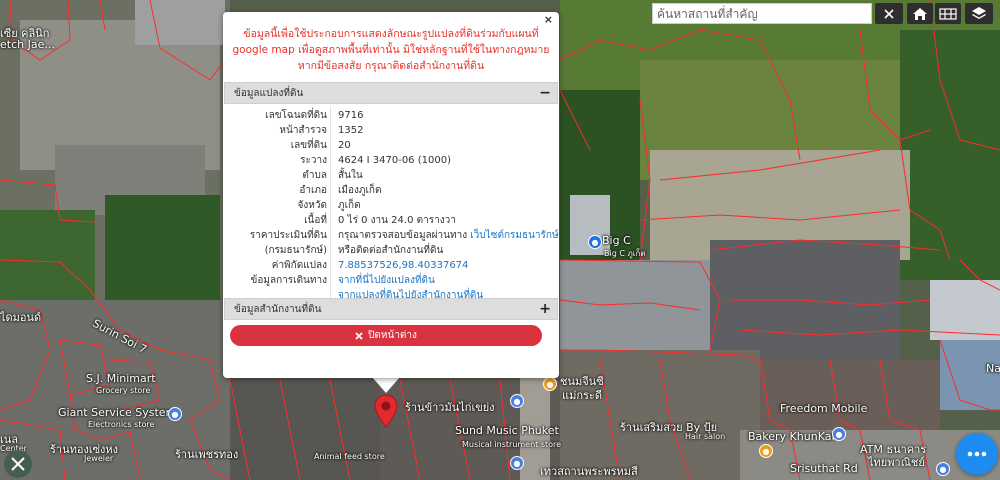  What do you see at coordinates (943, 469) in the screenshot?
I see `bank-pin-icon: ●` at bounding box center [943, 469].